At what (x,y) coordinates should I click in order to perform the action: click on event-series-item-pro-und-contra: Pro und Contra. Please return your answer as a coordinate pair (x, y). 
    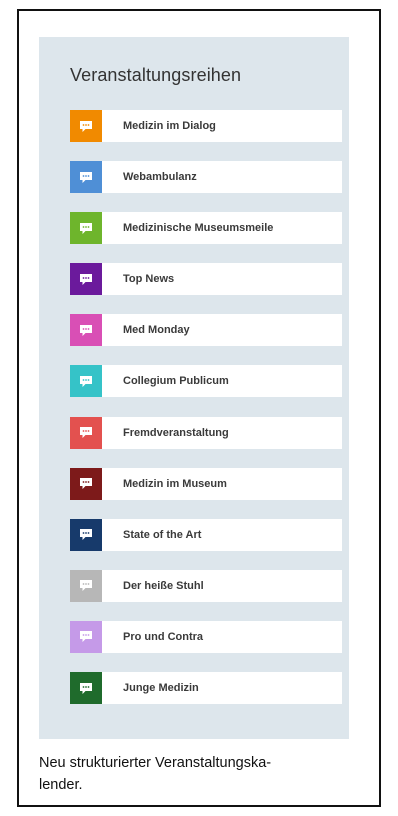
    Looking at the image, I should click on (206, 636).